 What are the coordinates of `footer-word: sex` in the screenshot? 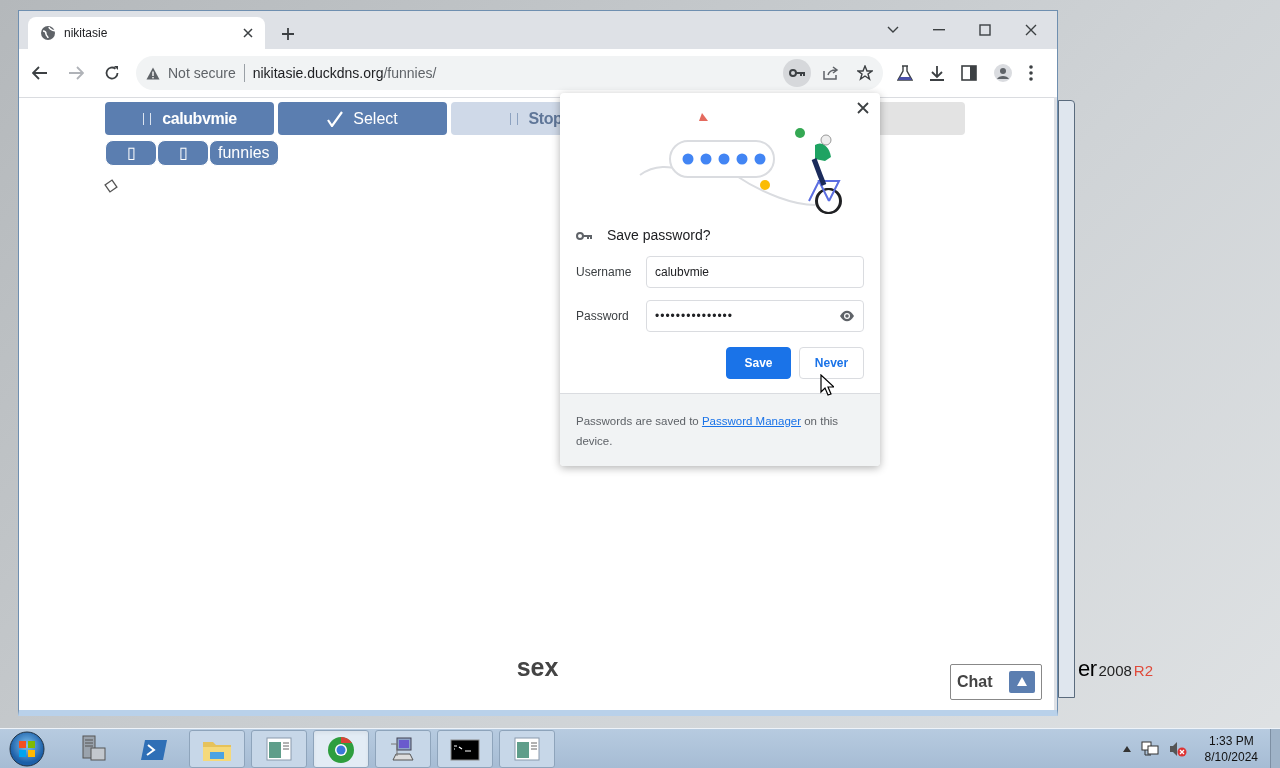 It's located at (537, 667).